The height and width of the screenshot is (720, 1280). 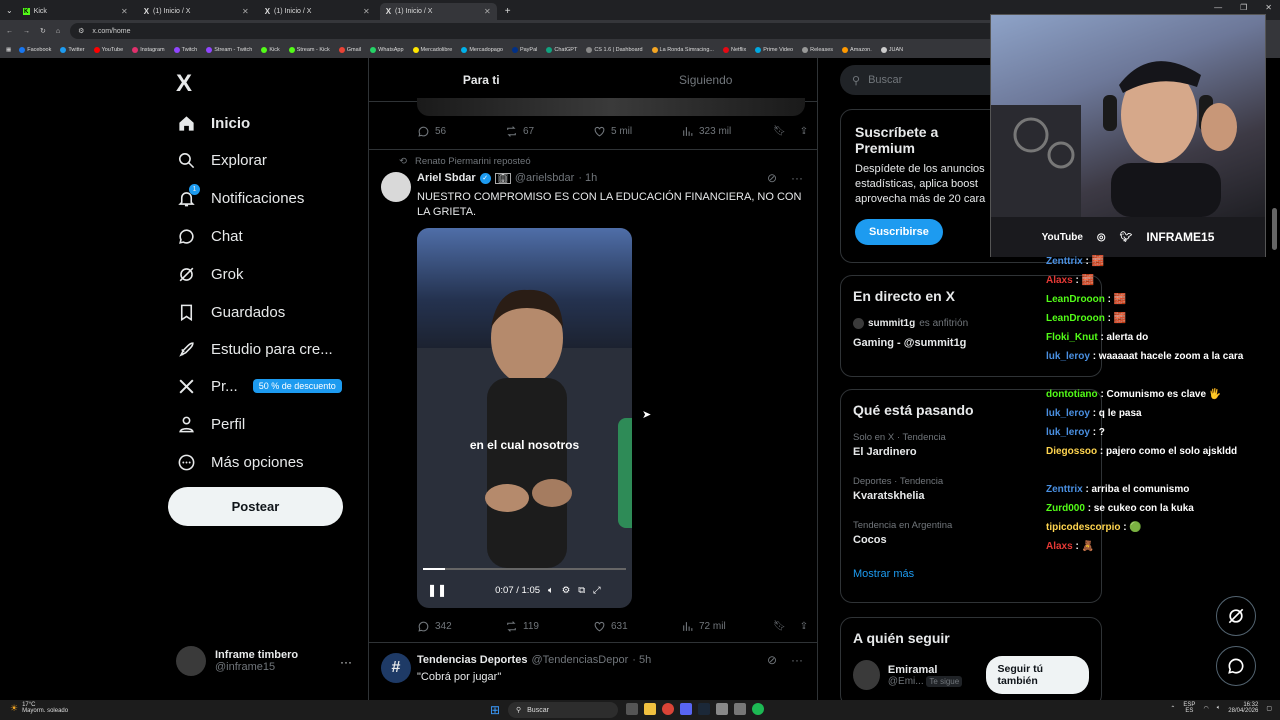 I want to click on nav-item-más-opciones: Más opciones, so click(x=240, y=462).